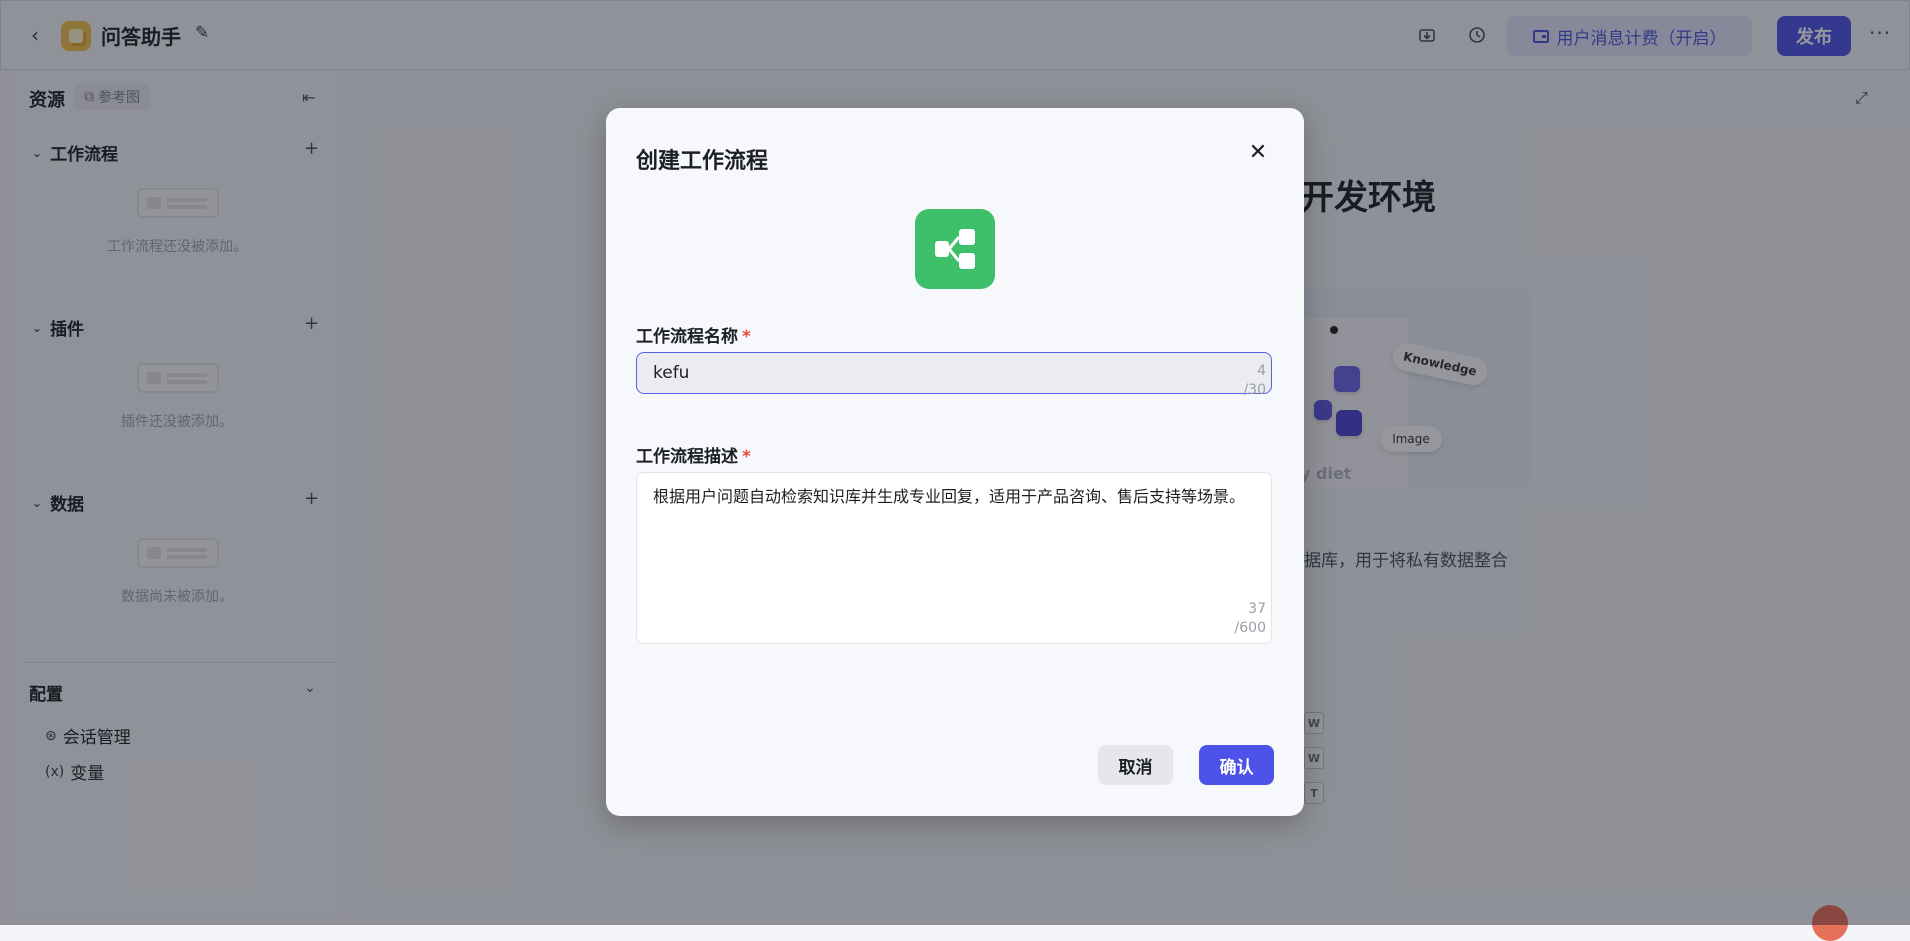  What do you see at coordinates (687, 337) in the screenshot?
I see `name-label-text: 工作流程名称` at bounding box center [687, 337].